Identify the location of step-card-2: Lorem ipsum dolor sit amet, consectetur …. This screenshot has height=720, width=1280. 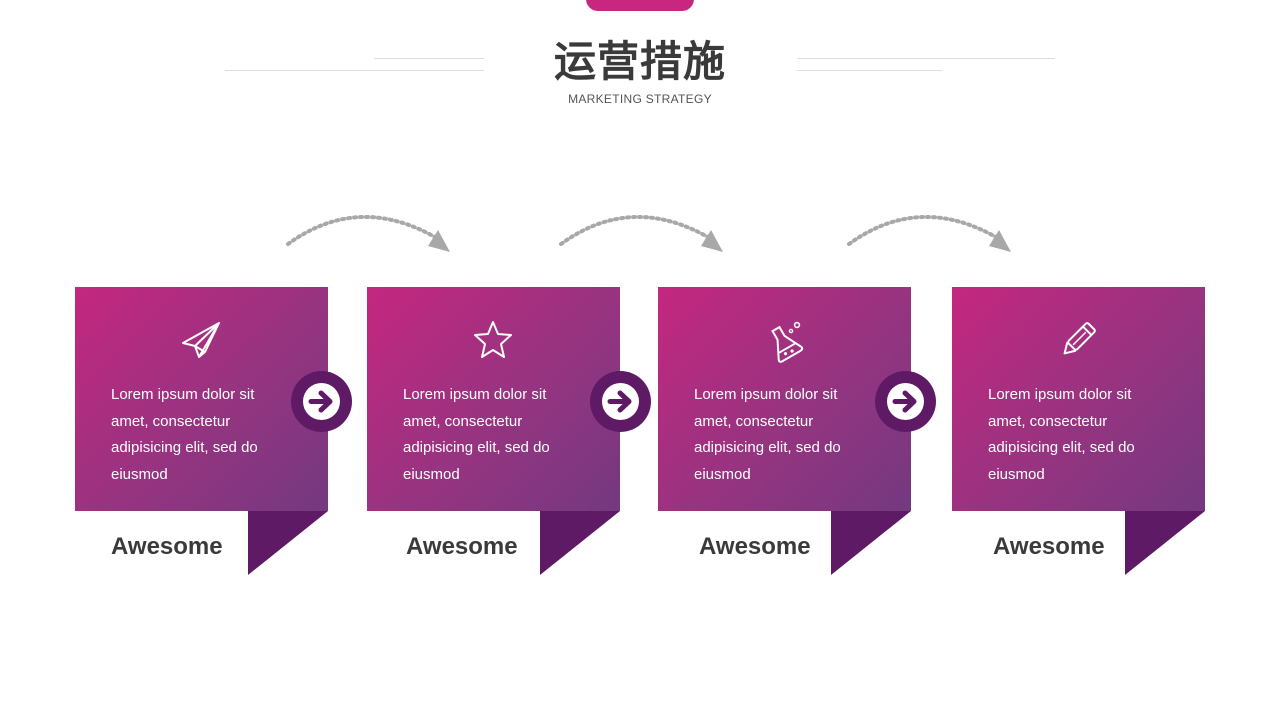
(493, 399).